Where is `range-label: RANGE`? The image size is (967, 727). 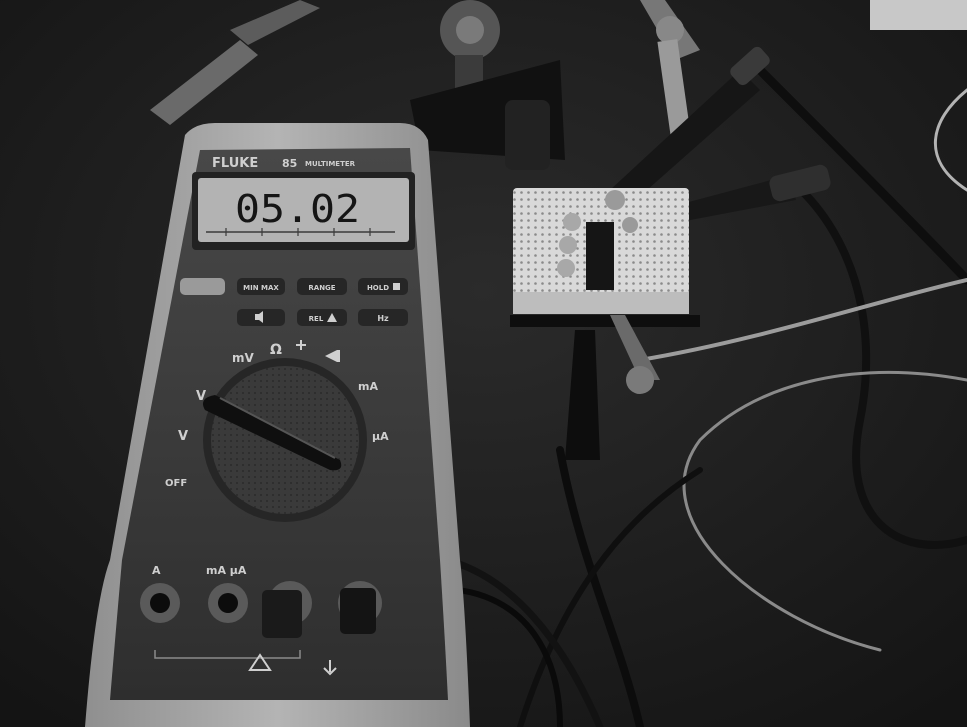
range-label: RANGE is located at coordinates (321, 288).